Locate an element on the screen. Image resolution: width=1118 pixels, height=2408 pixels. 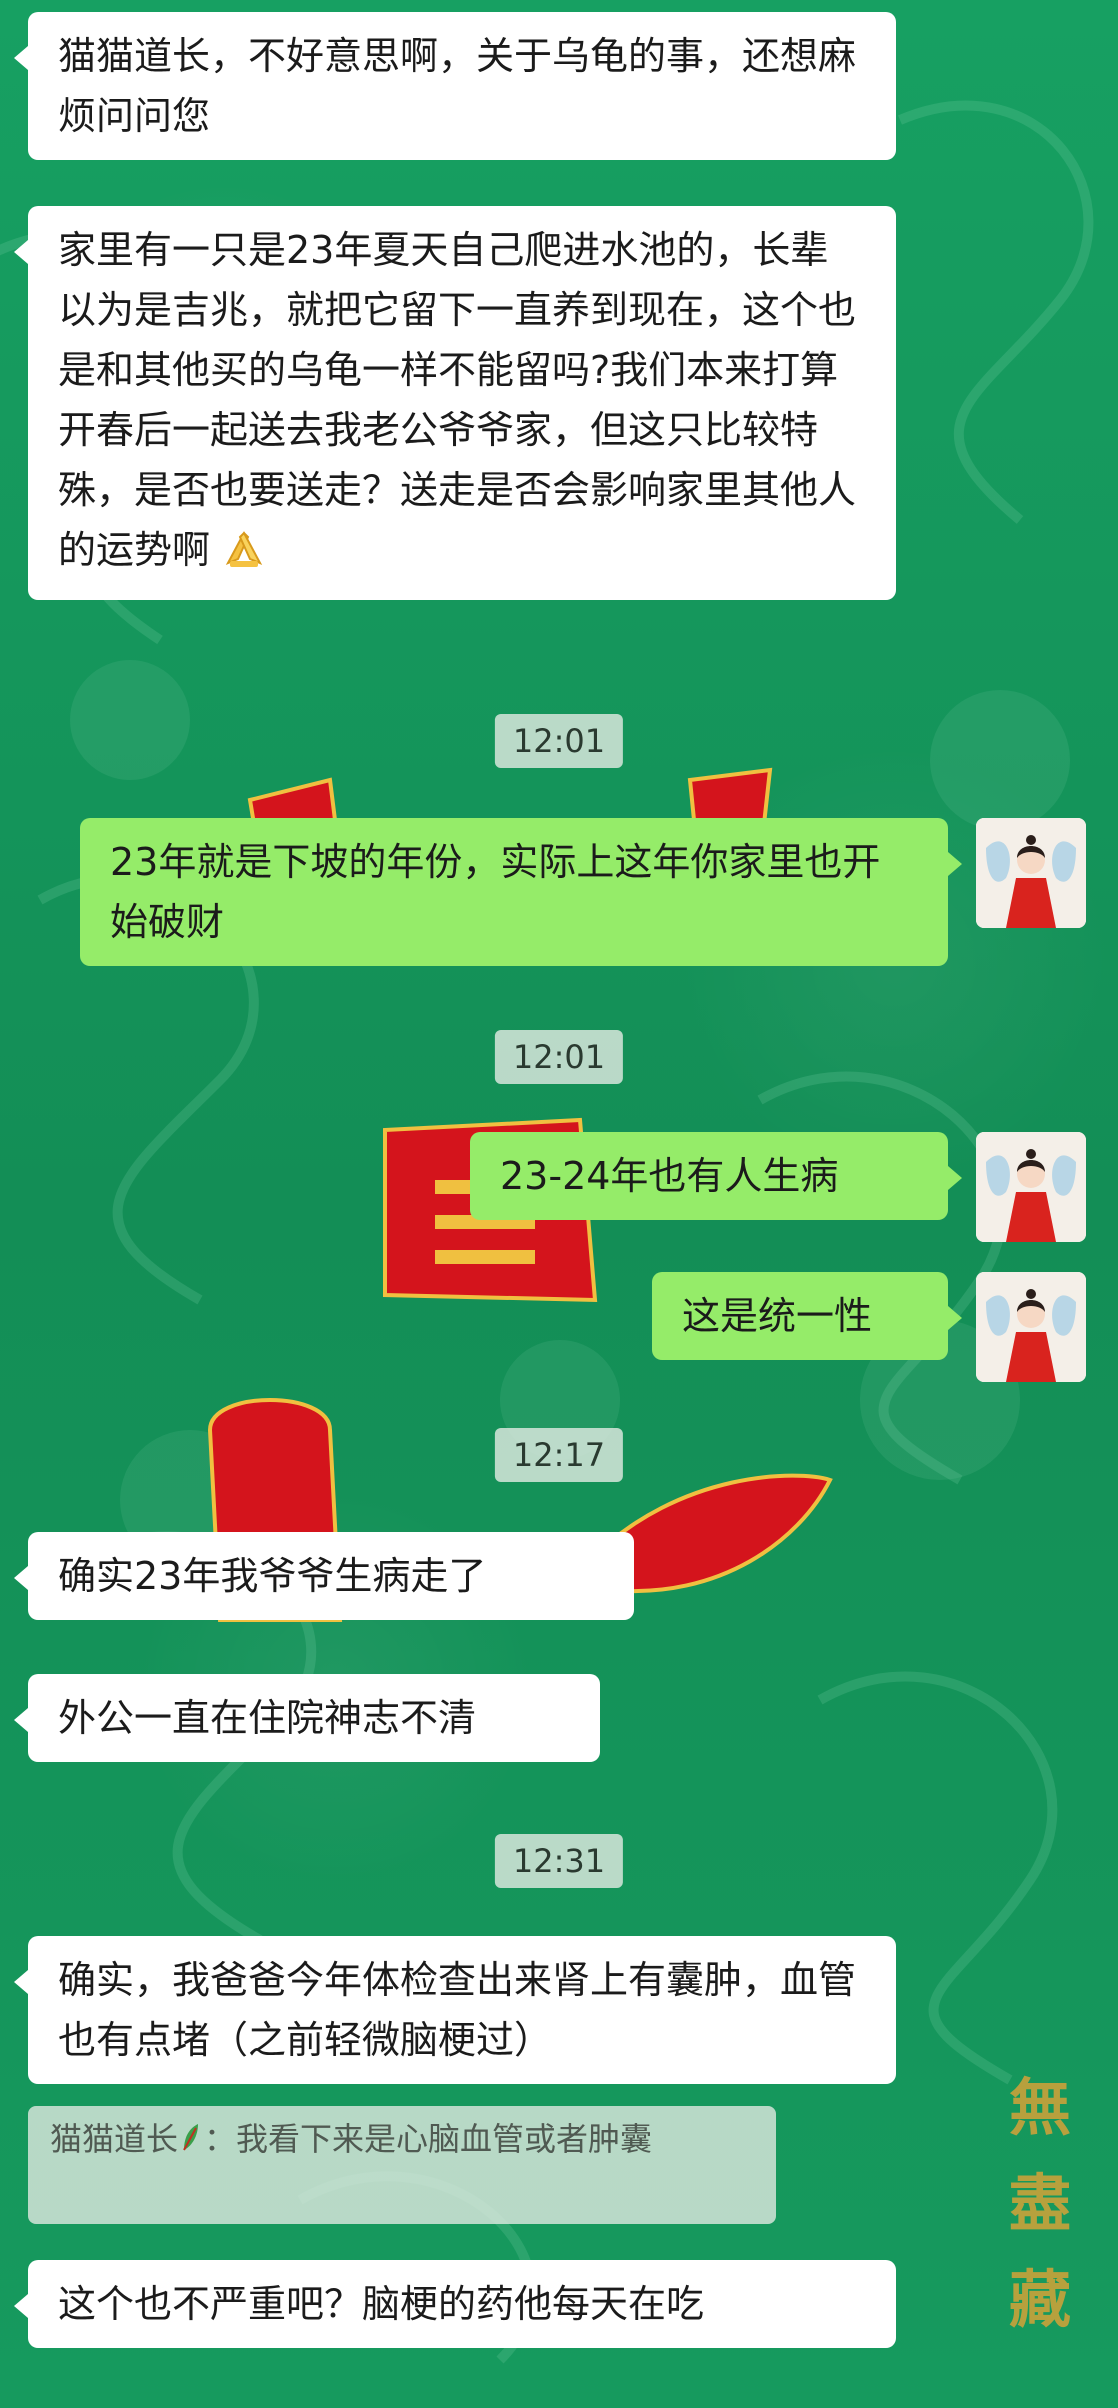
leaf-icon is located at coordinates (191, 2141).